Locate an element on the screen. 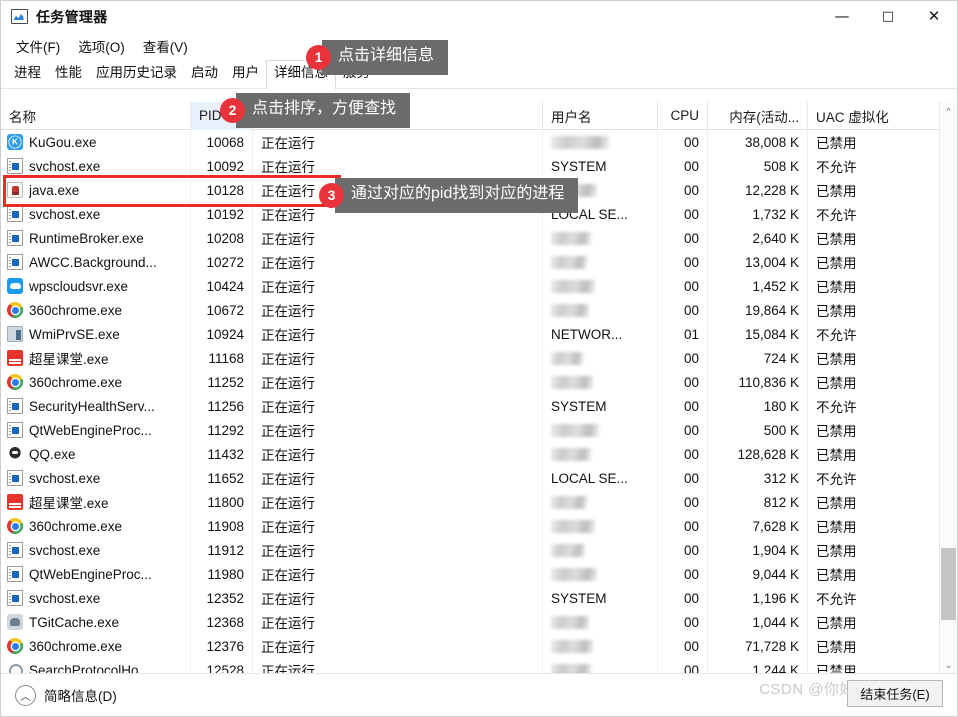 This screenshot has width=958, height=717. tab-app-history: 应用历史记录 is located at coordinates (136, 74).